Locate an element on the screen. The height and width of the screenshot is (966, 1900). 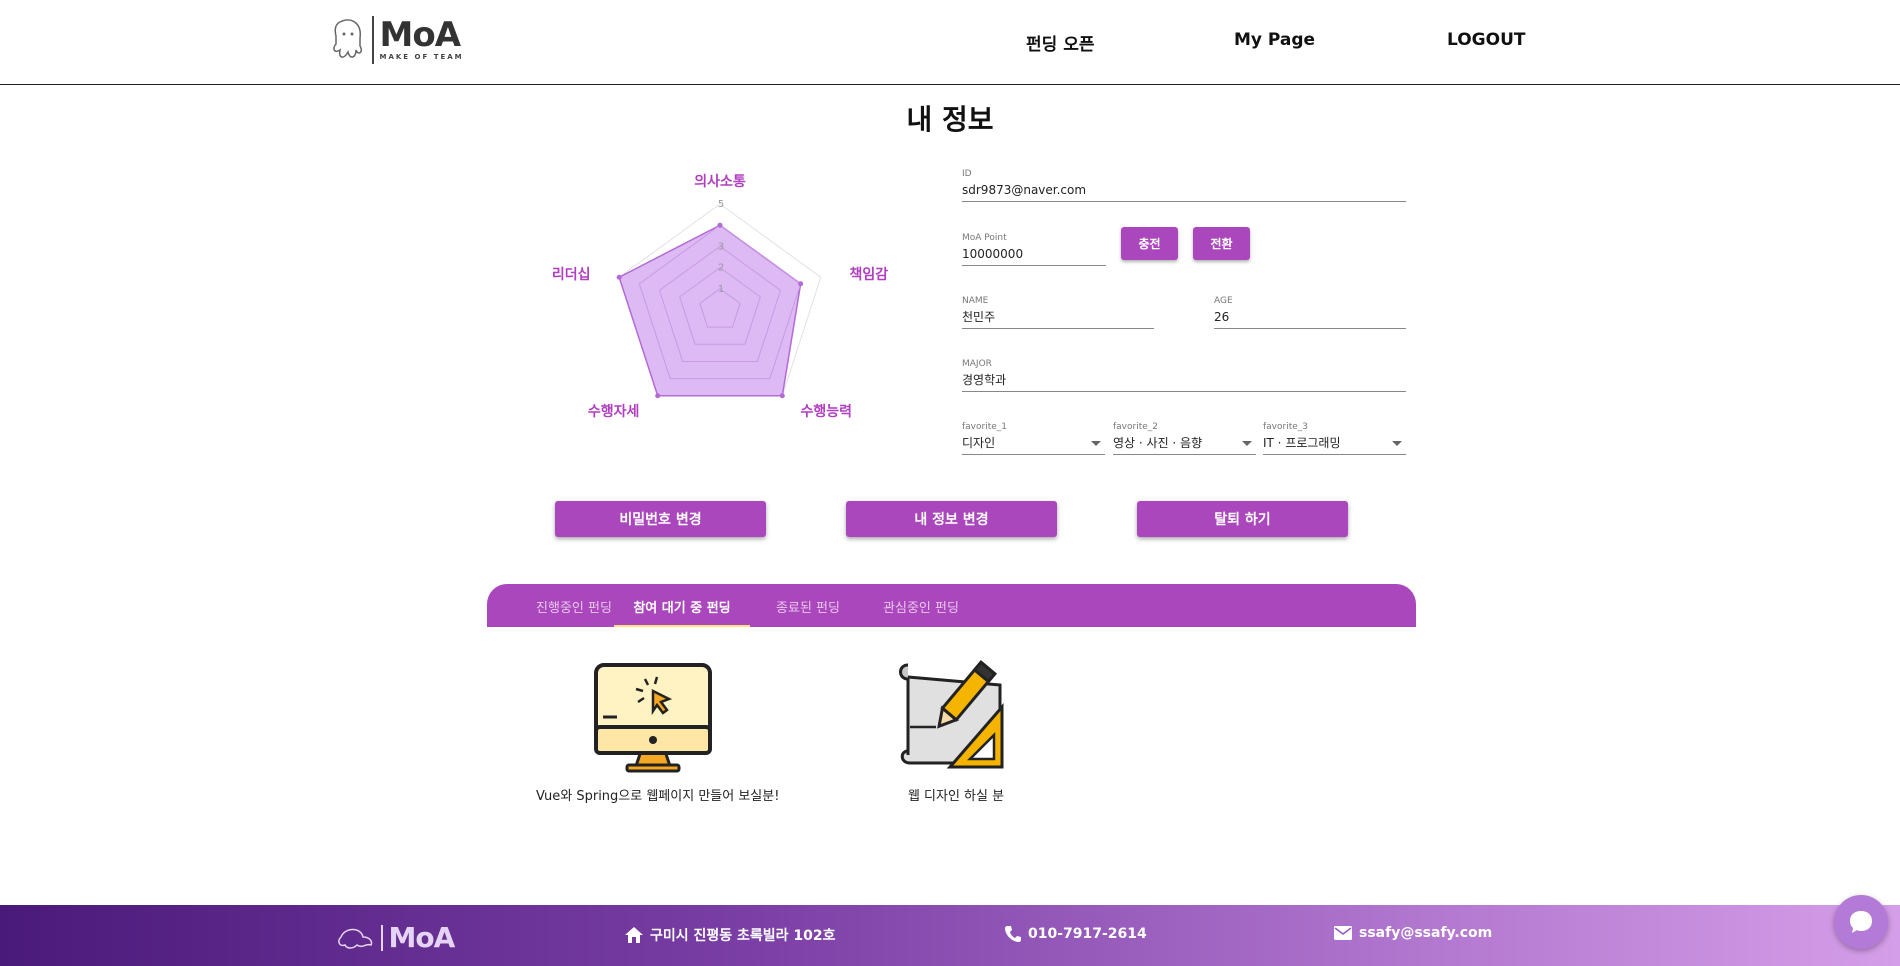
favorite-1-select: favorite_1 디자인 is located at coordinates (1033, 438).